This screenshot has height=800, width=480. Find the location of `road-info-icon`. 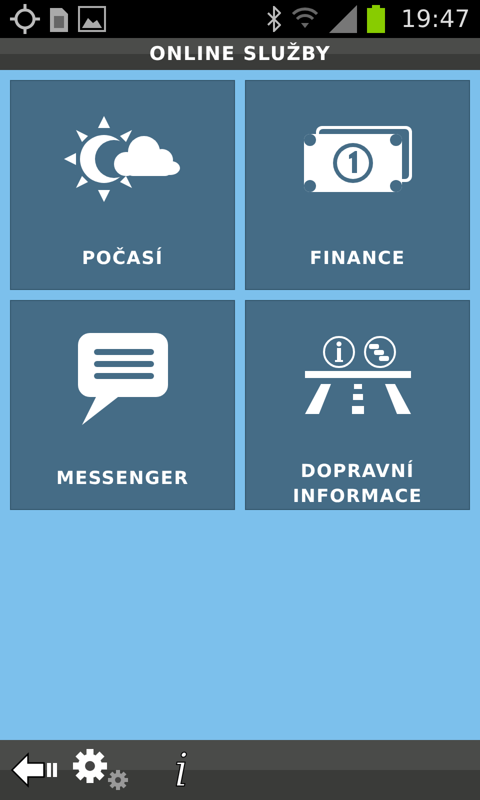

road-info-icon is located at coordinates (357, 375).